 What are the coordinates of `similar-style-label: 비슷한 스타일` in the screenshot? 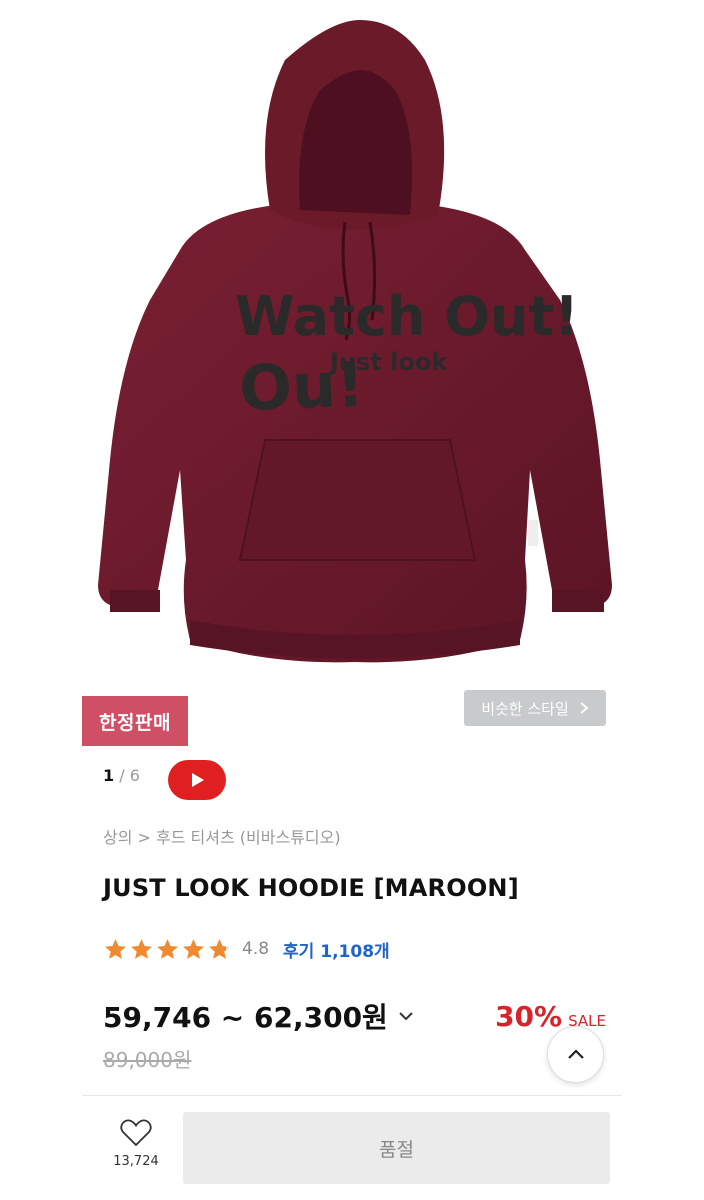 It's located at (525, 708).